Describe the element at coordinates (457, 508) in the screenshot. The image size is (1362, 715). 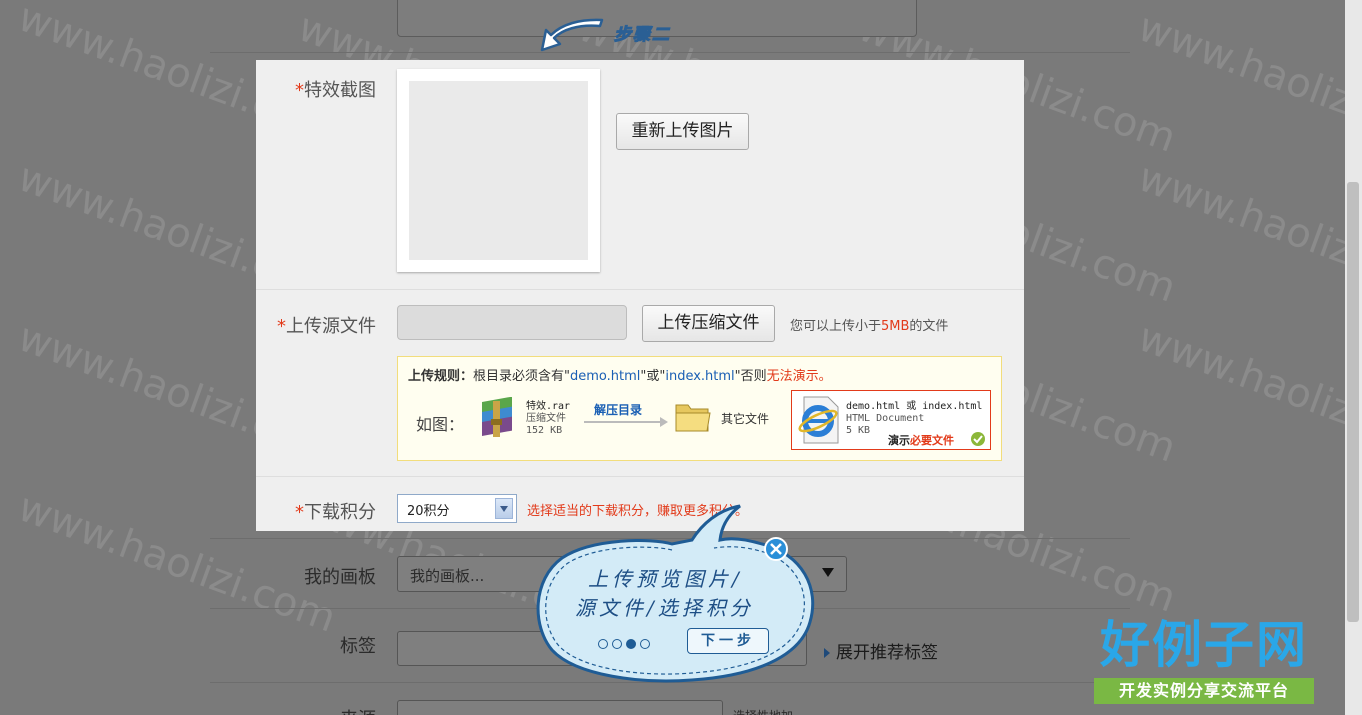
I see `points-select: 20积分` at that location.